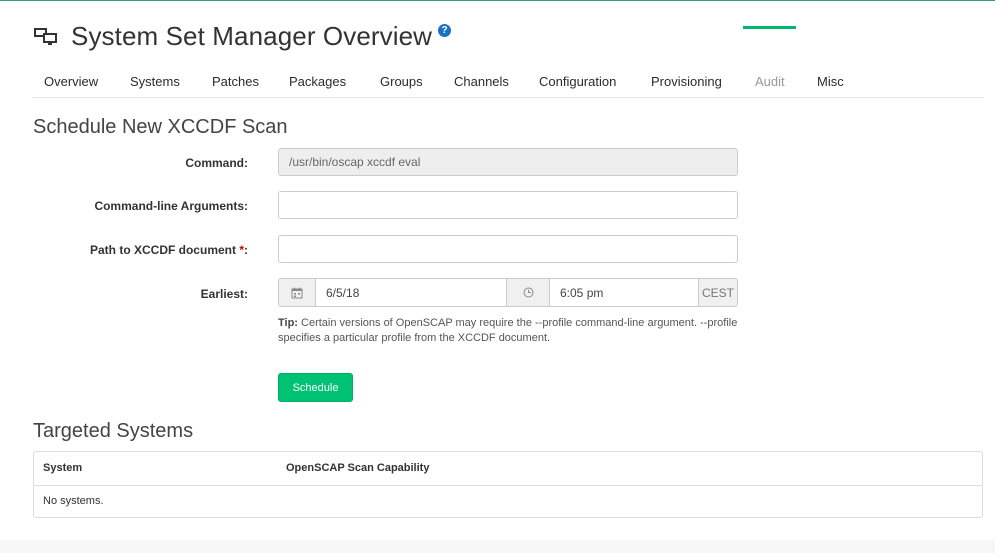 The image size is (995, 553). Describe the element at coordinates (113, 431) in the screenshot. I see `targeted-systems-title: Targeted Systems` at that location.